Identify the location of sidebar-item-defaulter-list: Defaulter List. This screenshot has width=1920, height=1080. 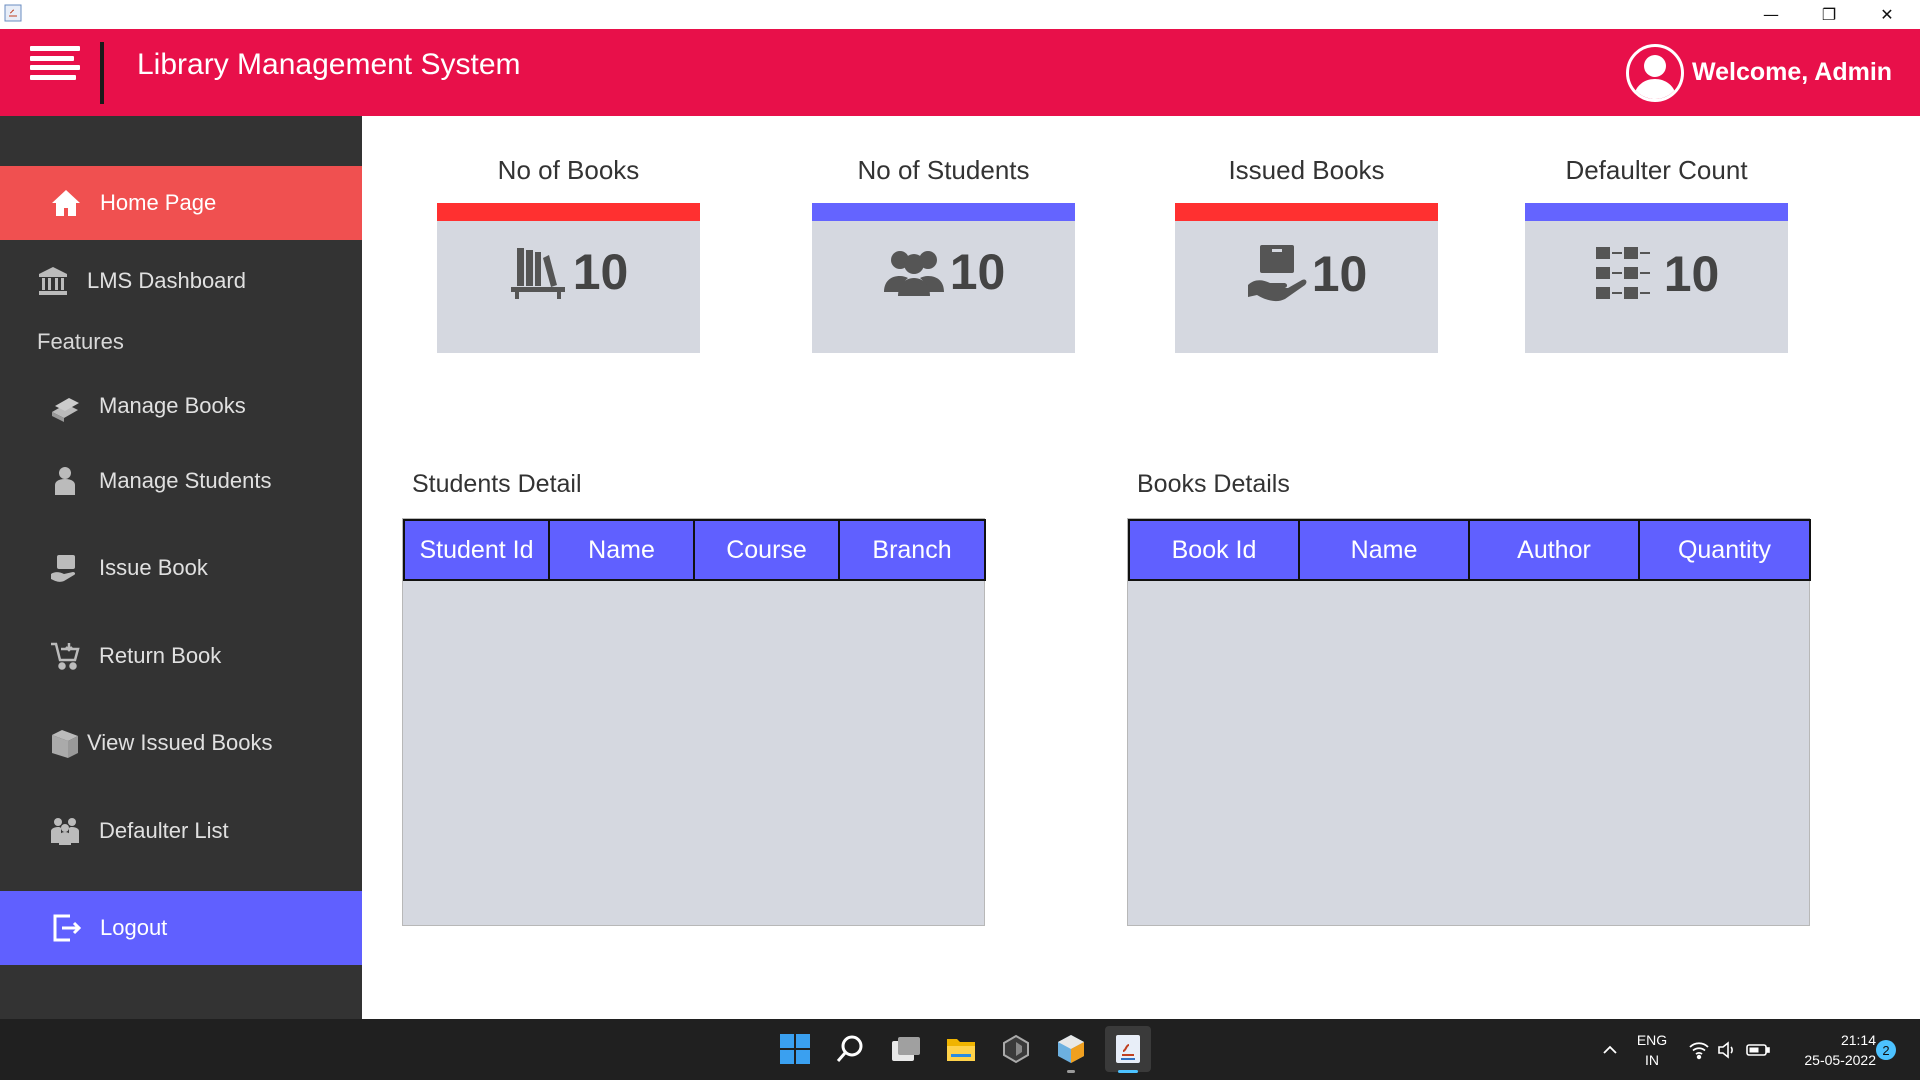
(181, 831).